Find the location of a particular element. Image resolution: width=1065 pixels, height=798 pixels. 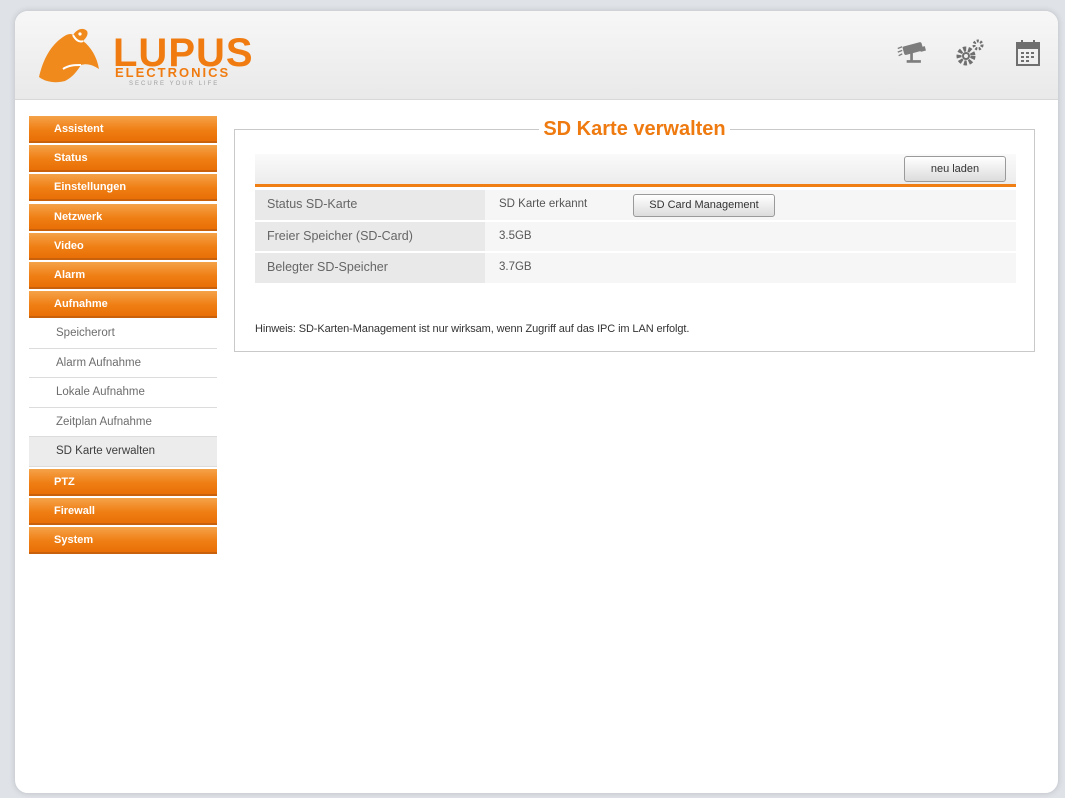

sidebar-subitem-speicherort: Speicherort is located at coordinates (123, 334).